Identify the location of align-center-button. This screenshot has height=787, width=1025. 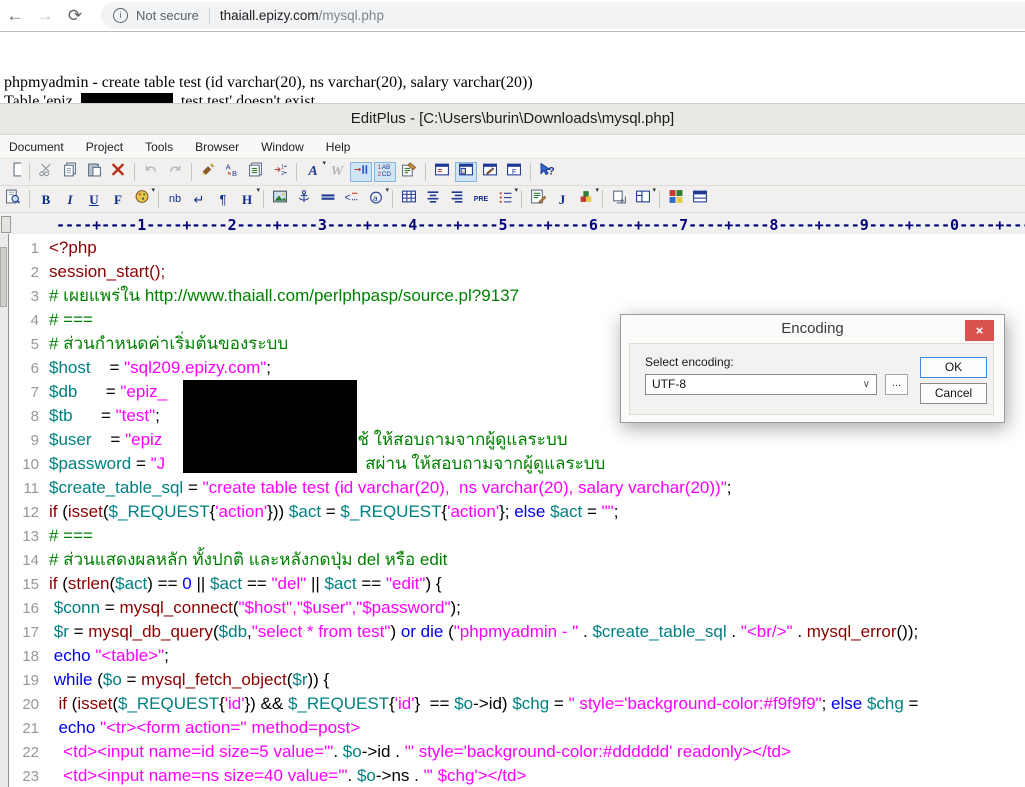
(433, 199).